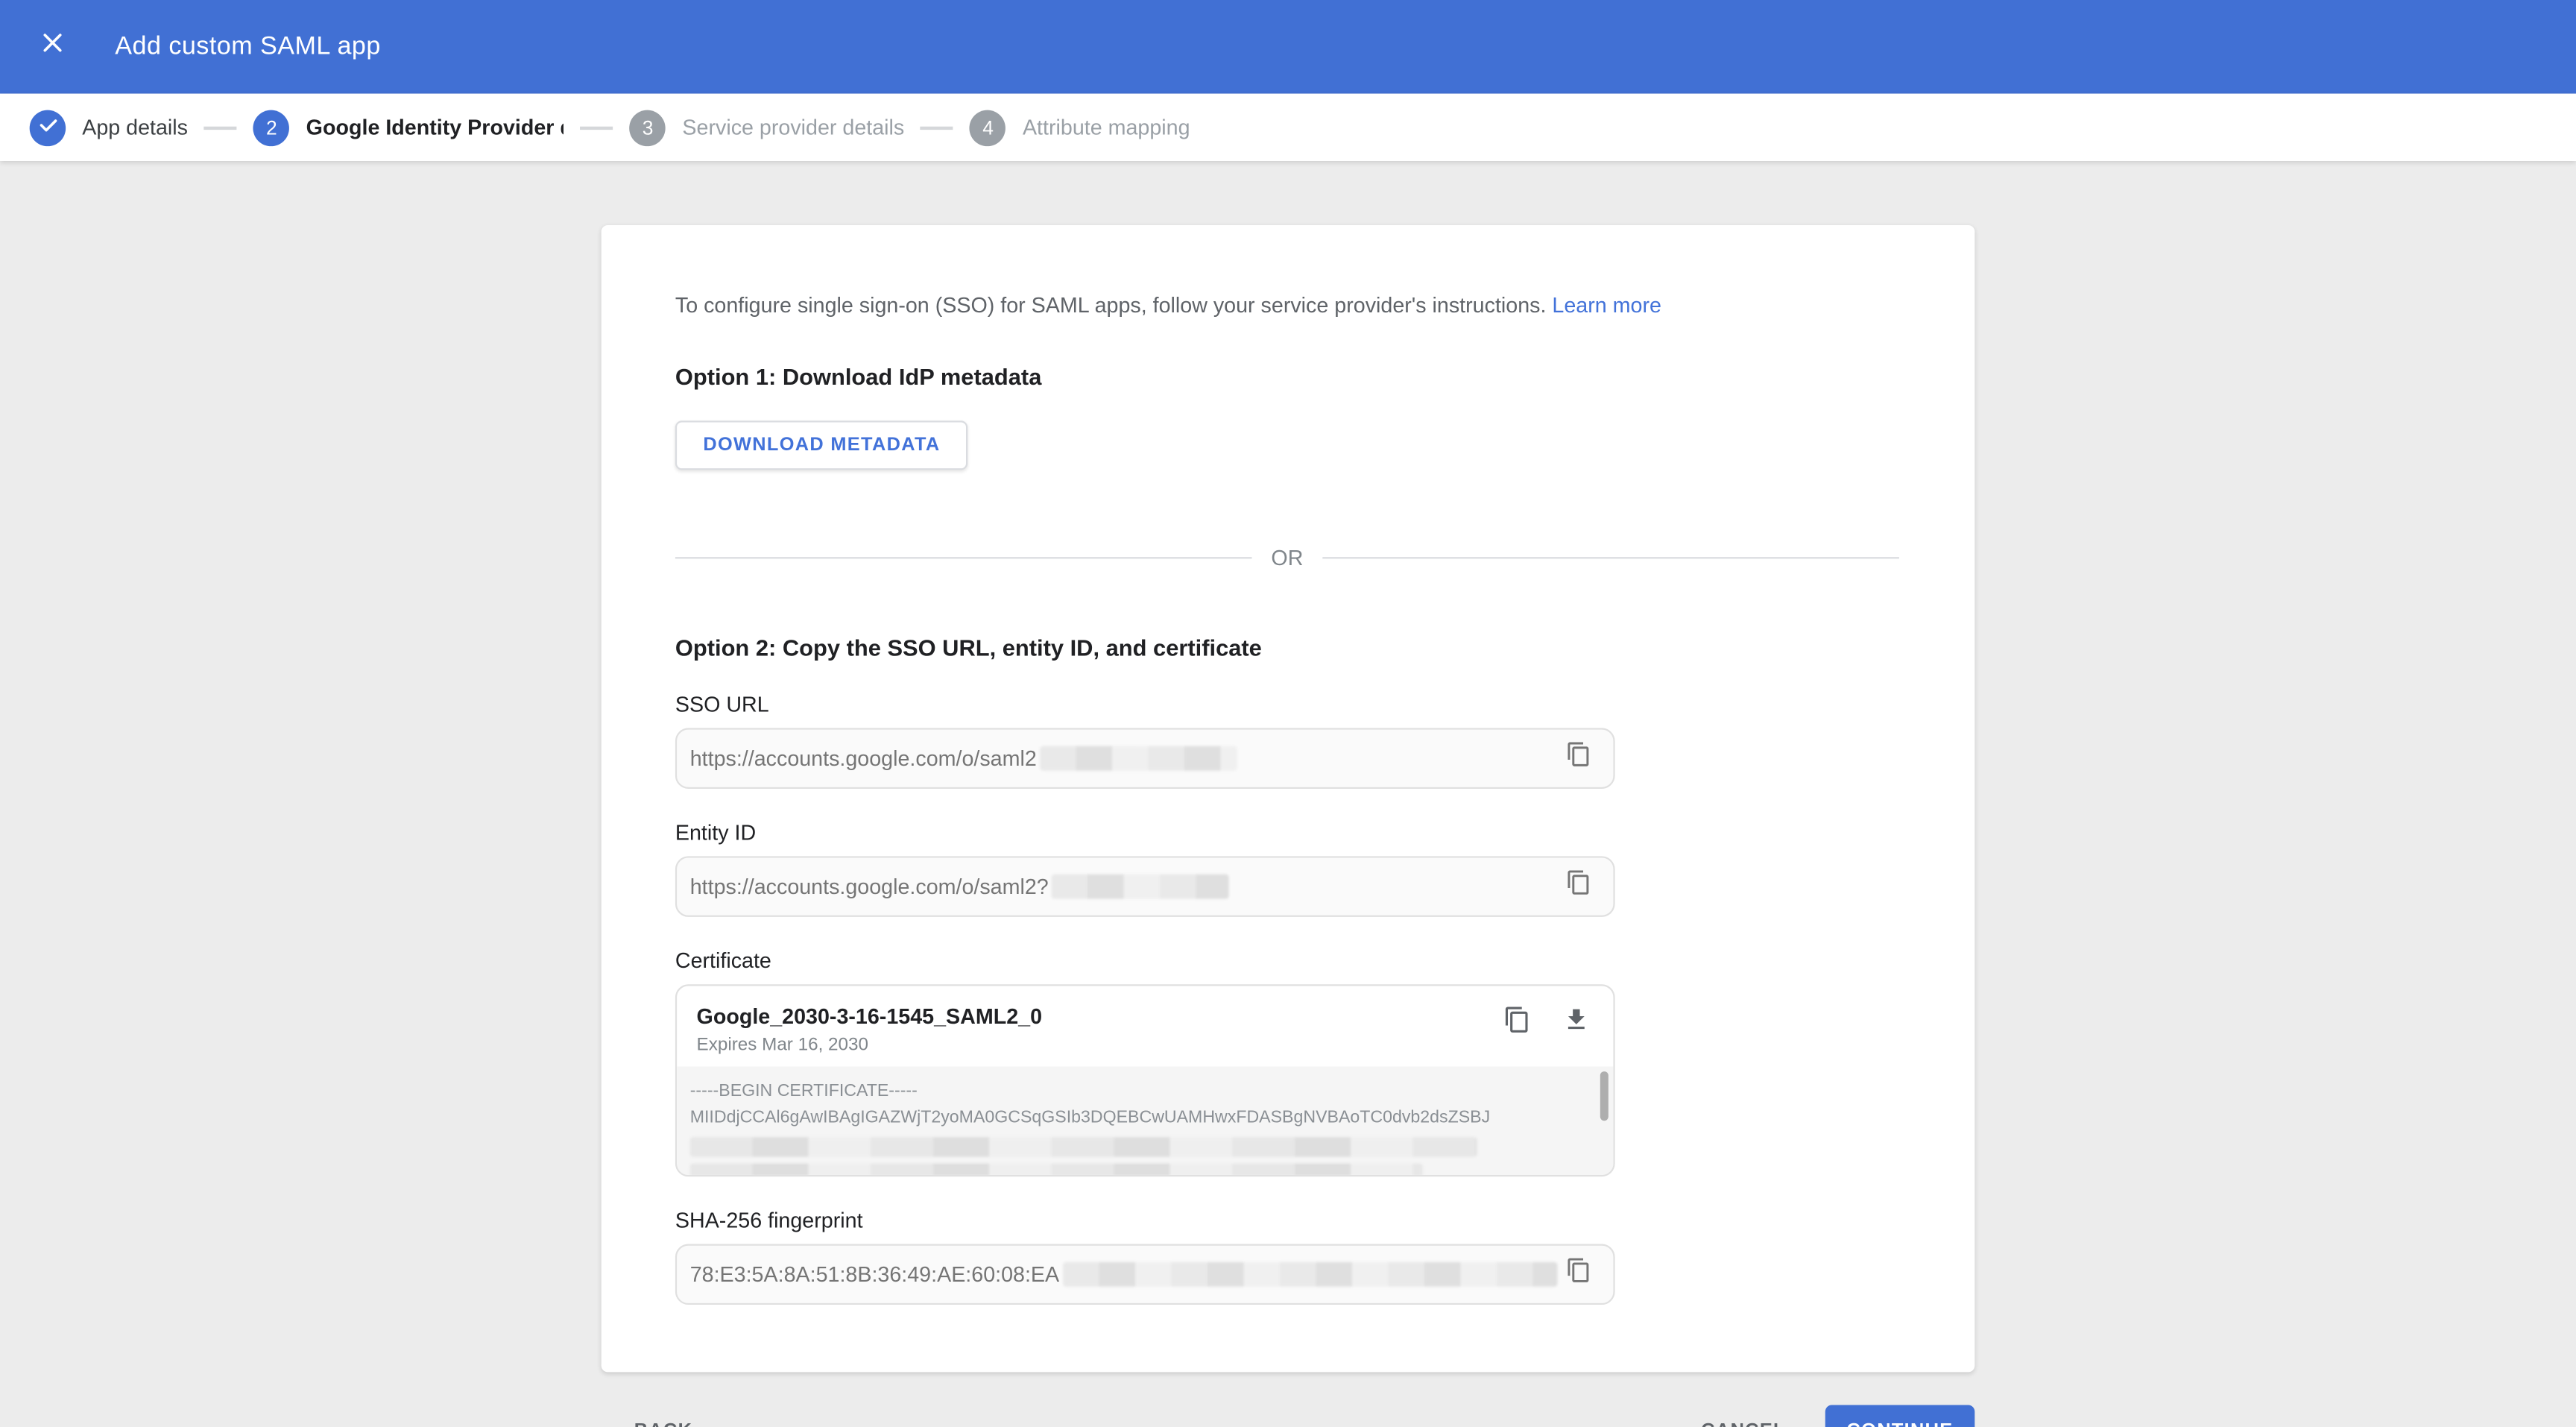 This screenshot has height=1427, width=2576. Describe the element at coordinates (769, 1220) in the screenshot. I see `sha256-label: SHA-256 fingerprint` at that location.